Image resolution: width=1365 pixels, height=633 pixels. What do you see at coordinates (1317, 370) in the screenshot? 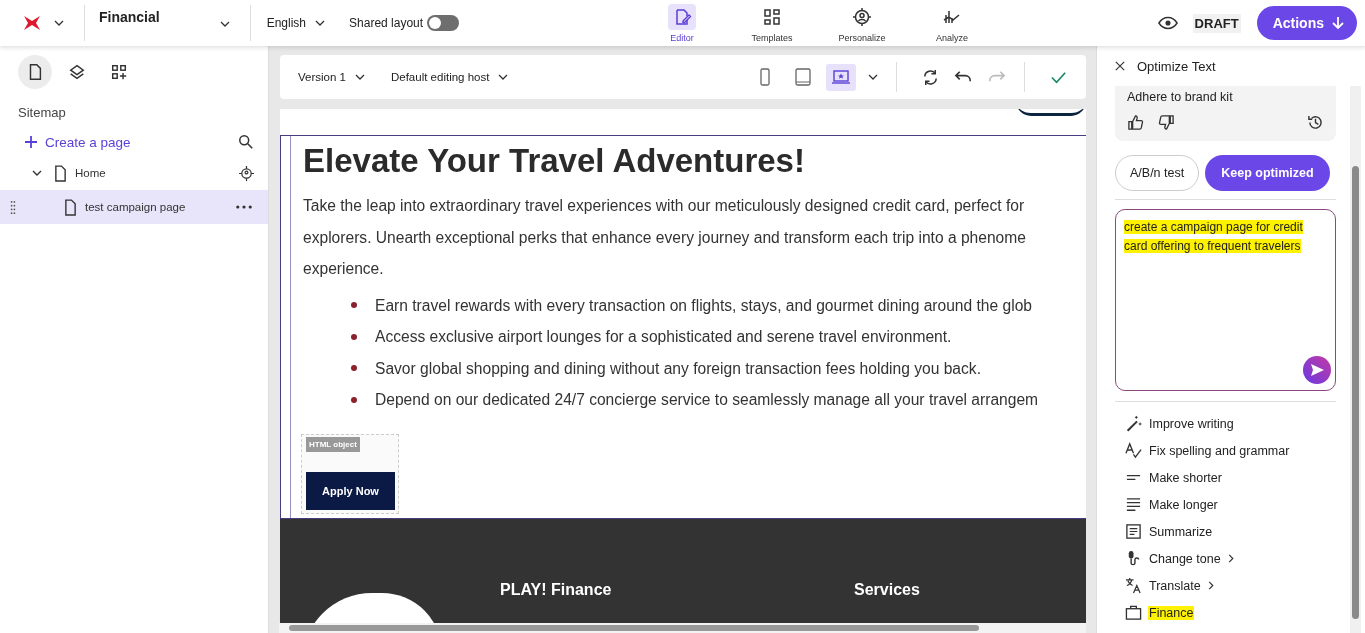
I see `send-icon` at bounding box center [1317, 370].